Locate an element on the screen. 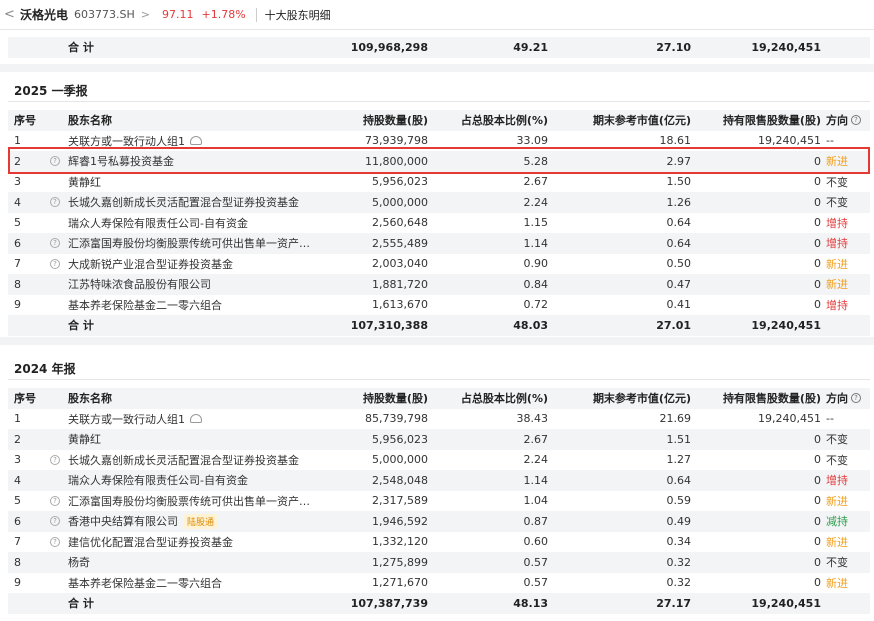 The image size is (874, 621). section-gap is located at coordinates (437, 340).